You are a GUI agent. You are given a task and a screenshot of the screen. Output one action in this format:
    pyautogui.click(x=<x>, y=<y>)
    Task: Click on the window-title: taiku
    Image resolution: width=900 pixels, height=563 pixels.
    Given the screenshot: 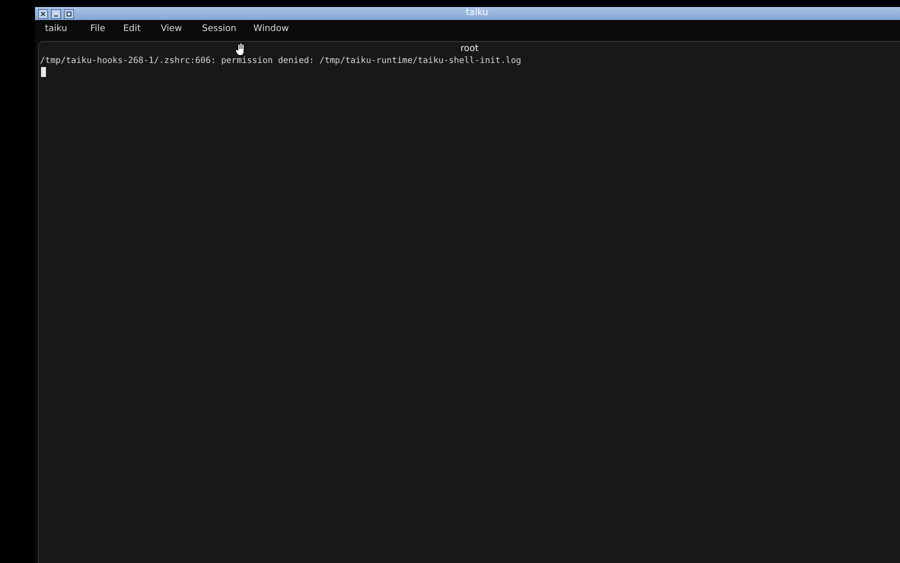 What is the action you would take?
    pyautogui.click(x=477, y=13)
    